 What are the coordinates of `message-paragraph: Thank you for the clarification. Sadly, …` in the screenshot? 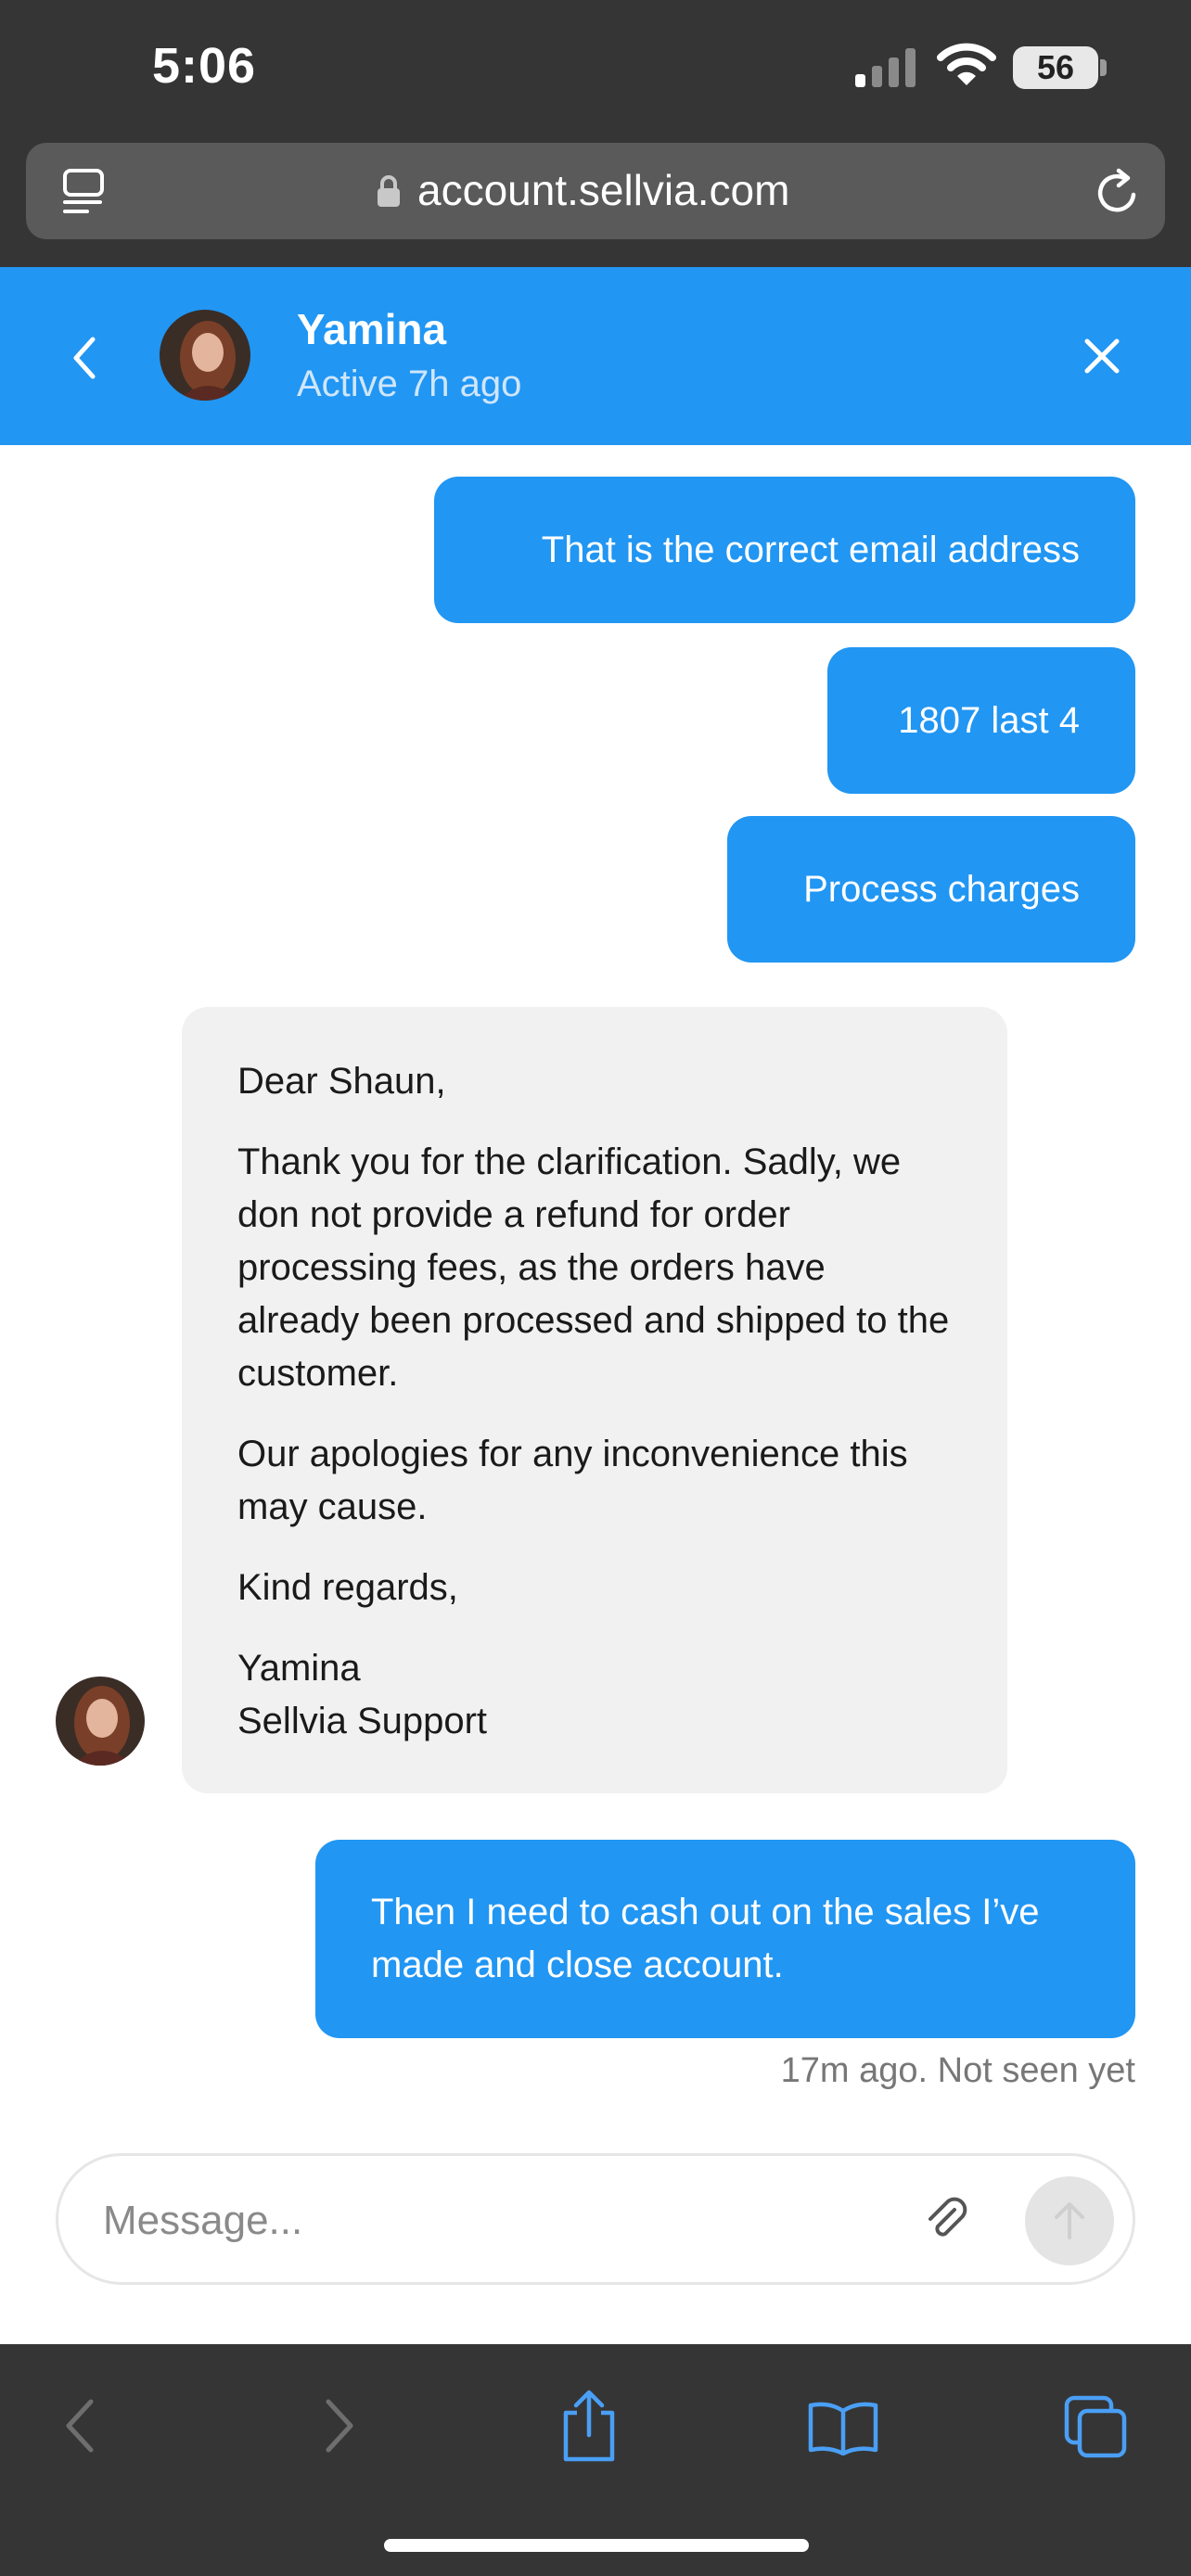 It's located at (593, 1267).